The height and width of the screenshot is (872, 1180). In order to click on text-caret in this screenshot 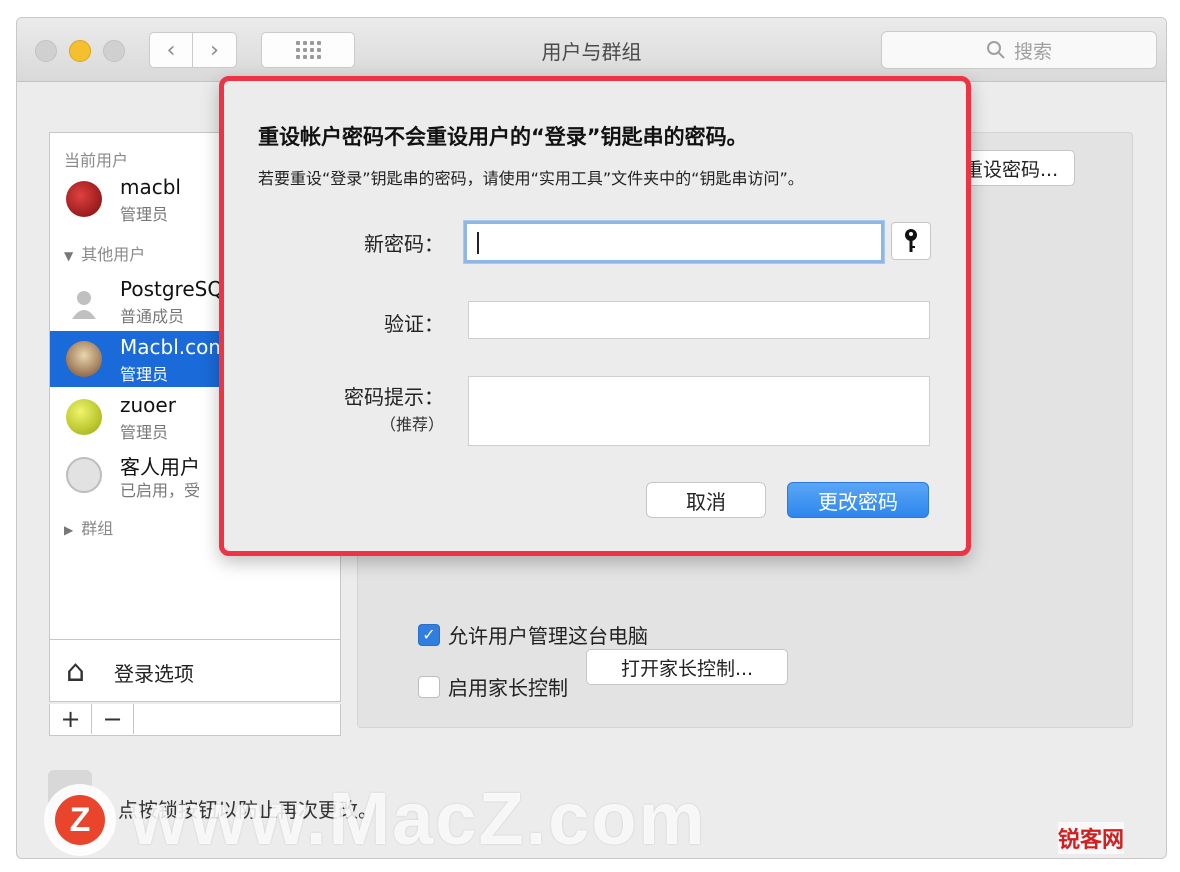, I will do `click(478, 243)`.